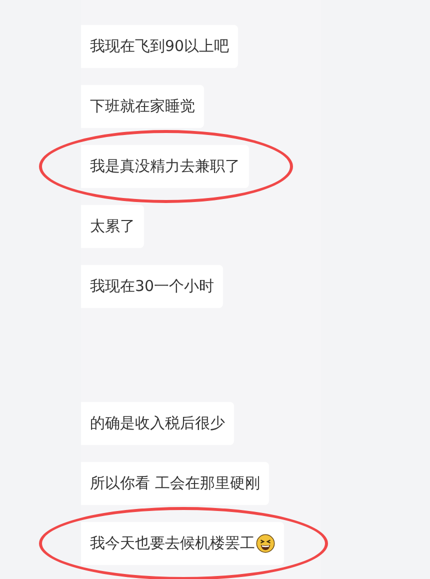  Describe the element at coordinates (175, 483) in the screenshot. I see `message-bubble: 所以你看 工会在那里硬刚` at that location.